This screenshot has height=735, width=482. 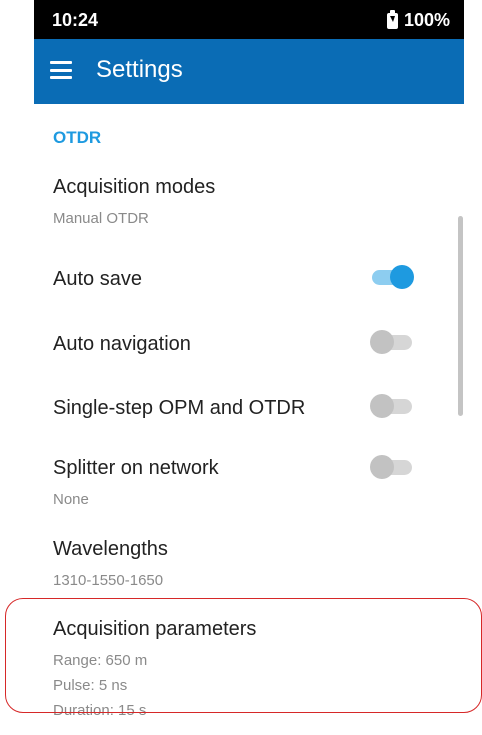 What do you see at coordinates (139, 69) in the screenshot?
I see `page-title: Settings` at bounding box center [139, 69].